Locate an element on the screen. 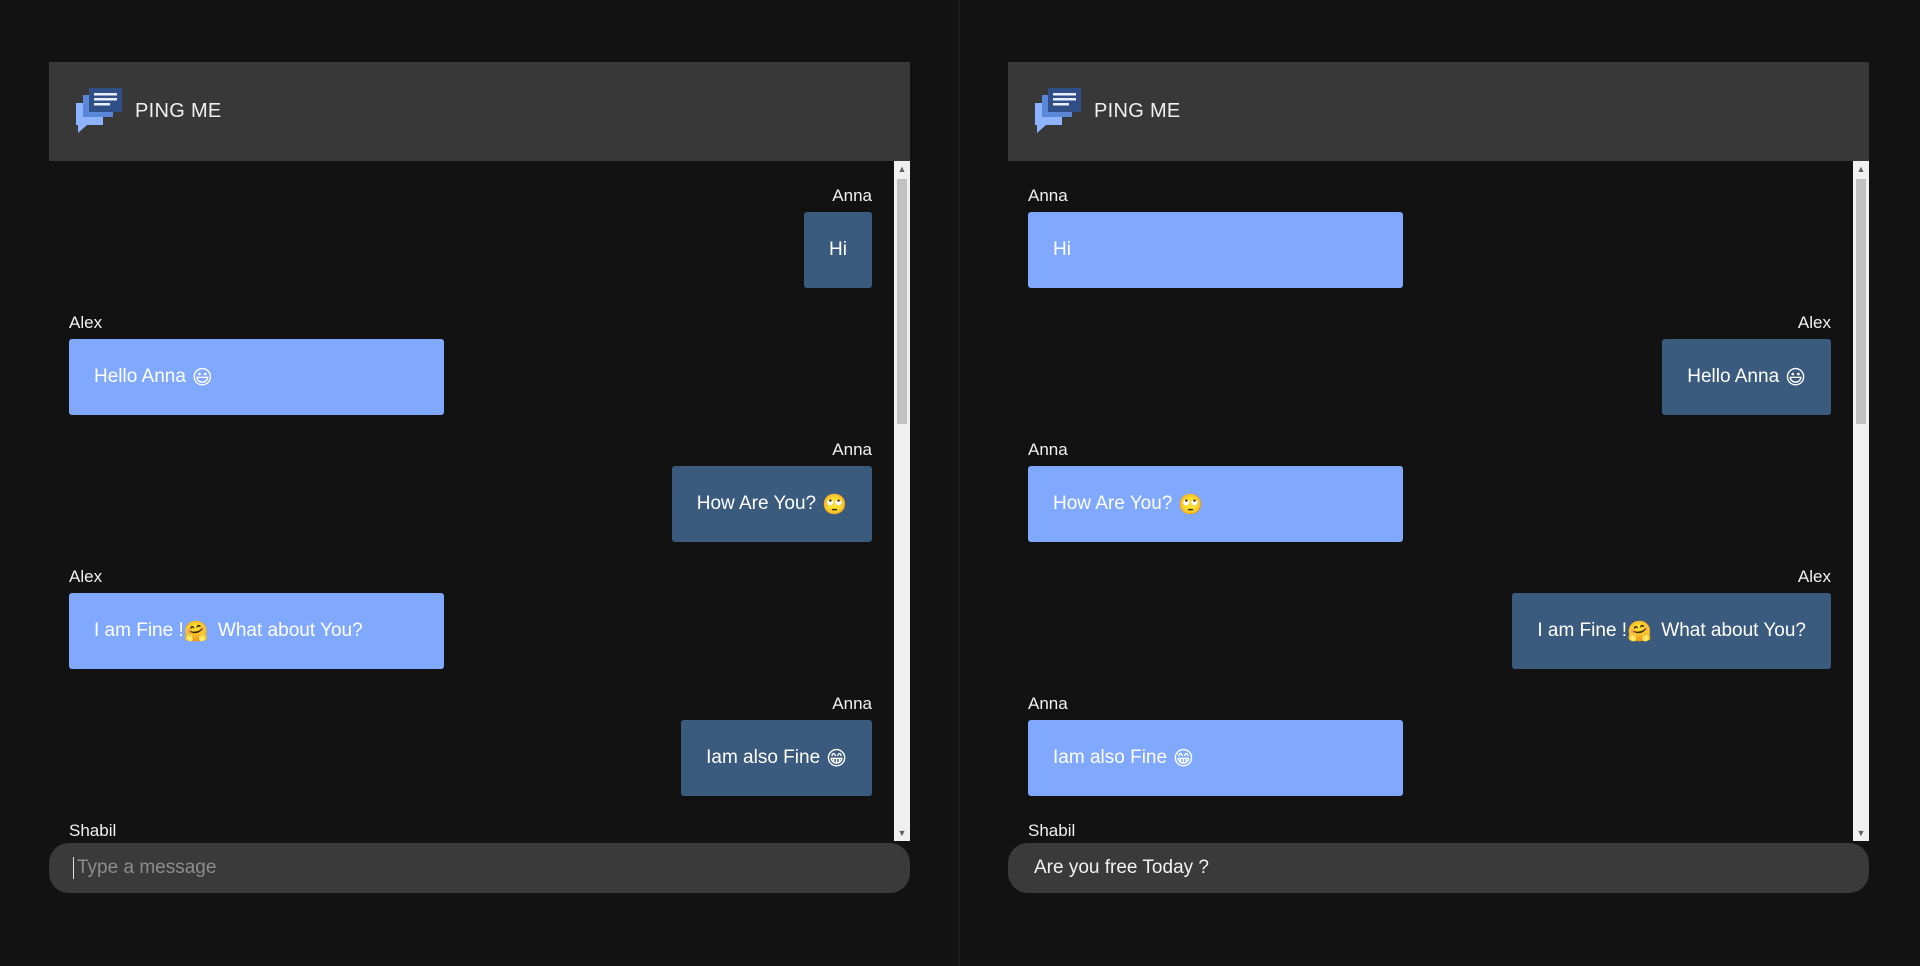 The image size is (1920, 966). pane-divider is located at coordinates (959, 483).